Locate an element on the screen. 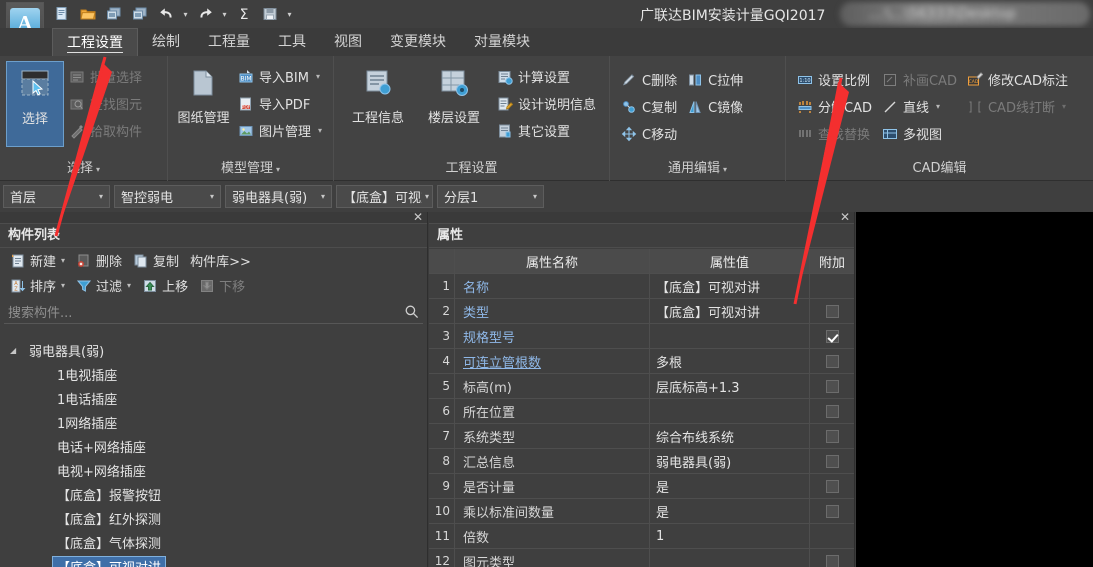 The width and height of the screenshot is (1093, 567). c-copy-button: C复制 is located at coordinates (649, 106).